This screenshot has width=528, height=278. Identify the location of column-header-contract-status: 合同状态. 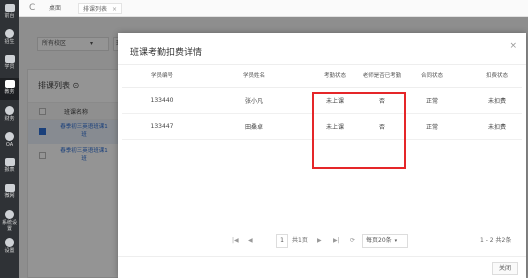
(431, 76).